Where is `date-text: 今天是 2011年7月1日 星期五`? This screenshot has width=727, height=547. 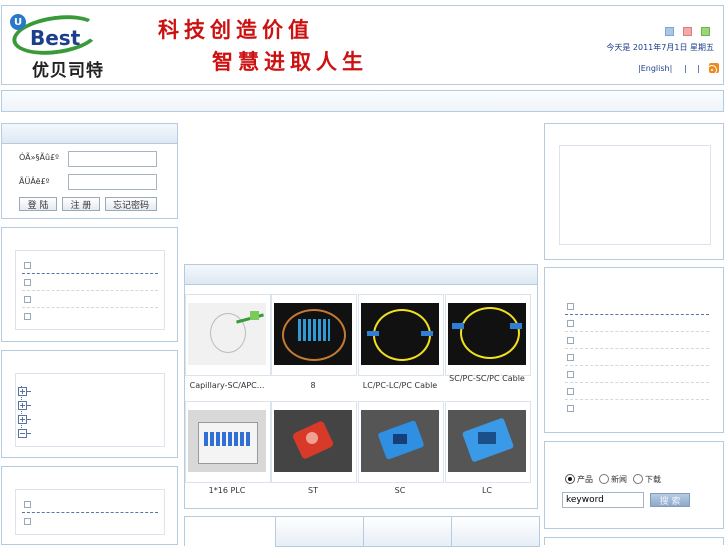 date-text: 今天是 2011年7月1日 星期五 is located at coordinates (660, 47).